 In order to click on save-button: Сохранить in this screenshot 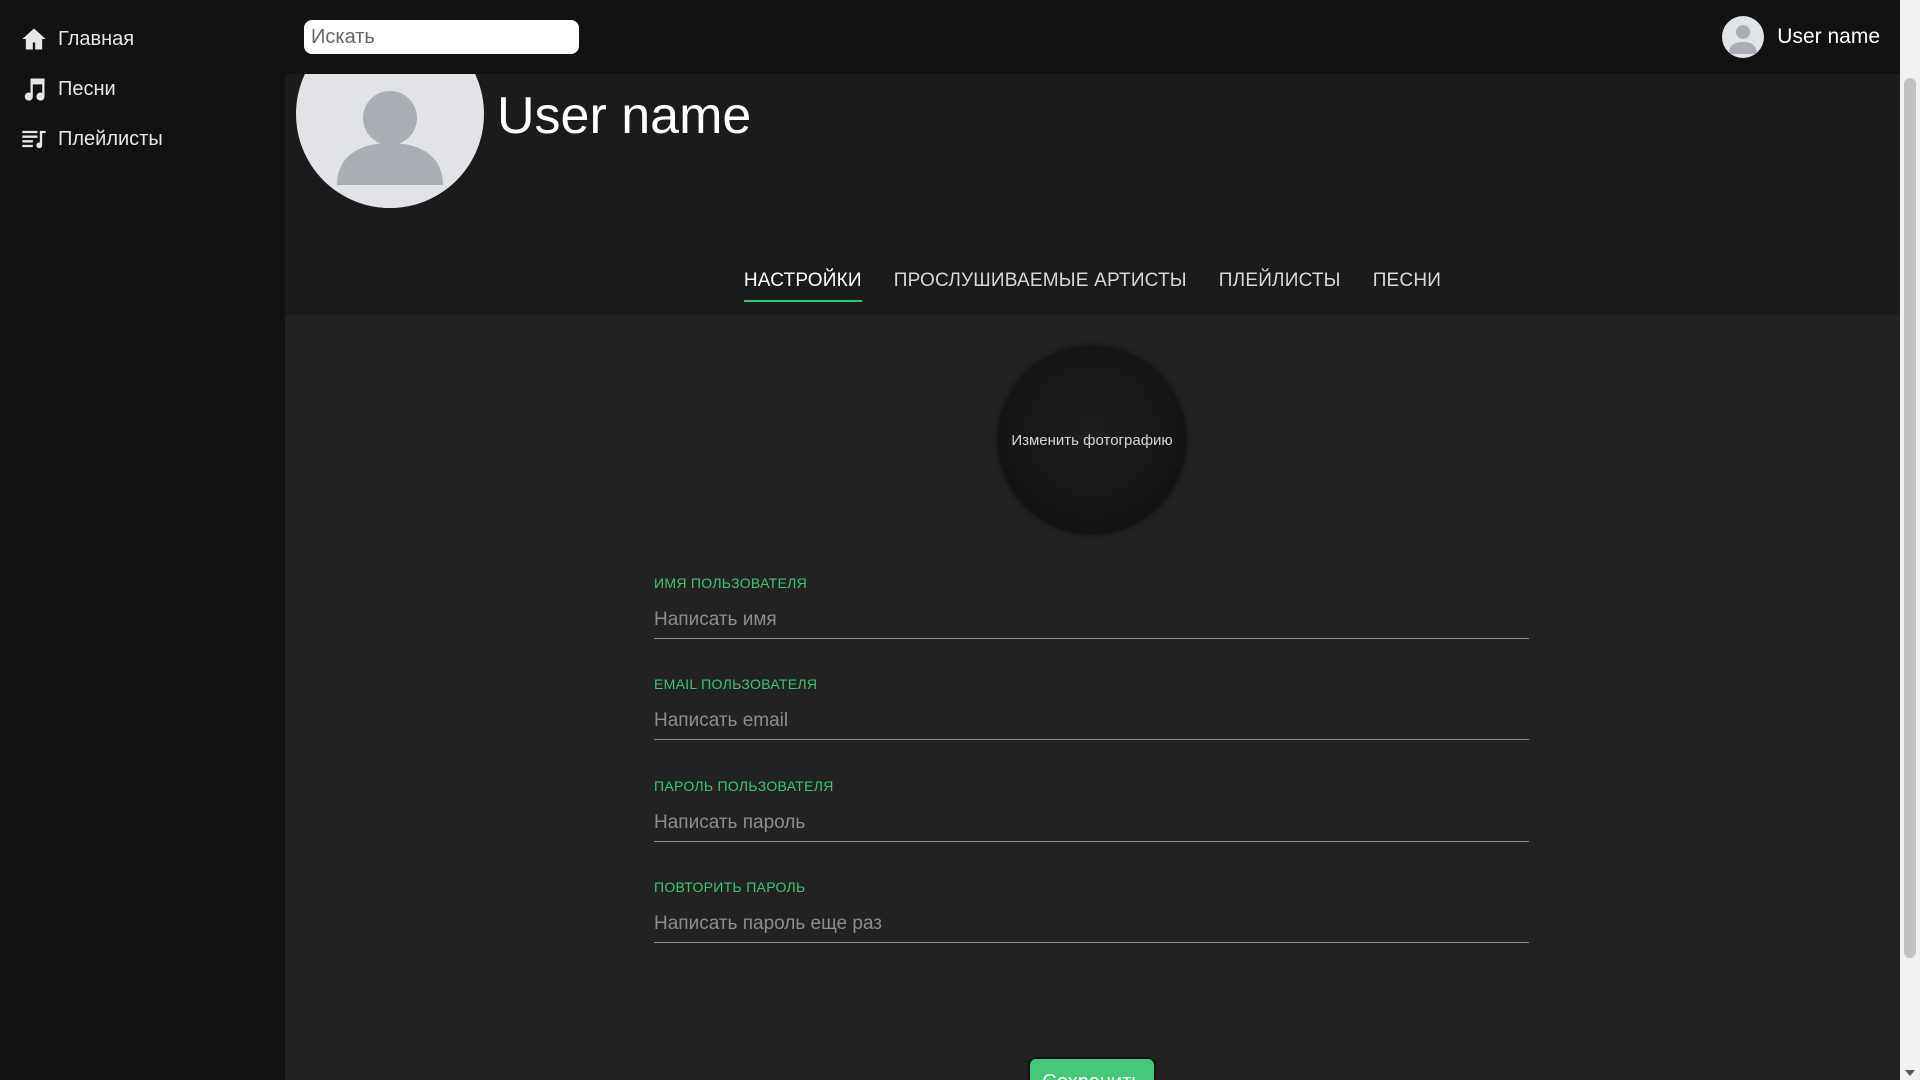, I will do `click(1092, 1068)`.